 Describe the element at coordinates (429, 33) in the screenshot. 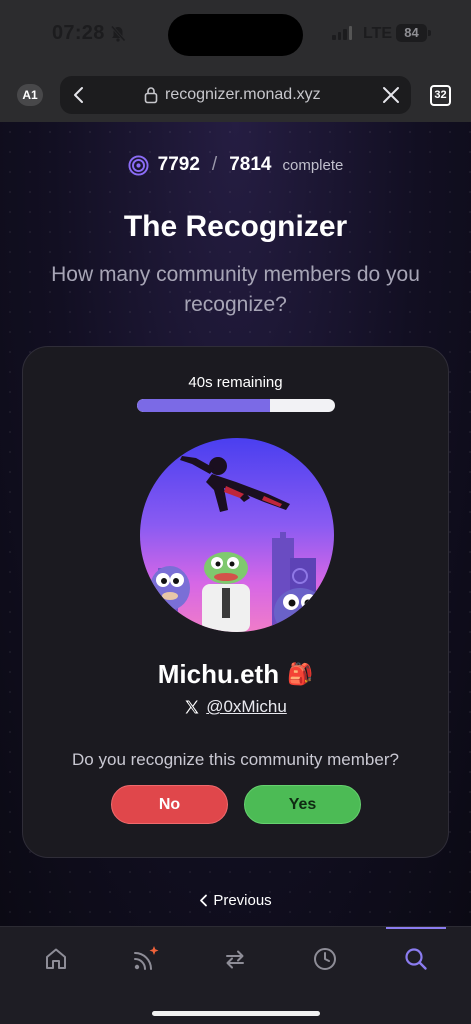

I see `battery-tip` at that location.